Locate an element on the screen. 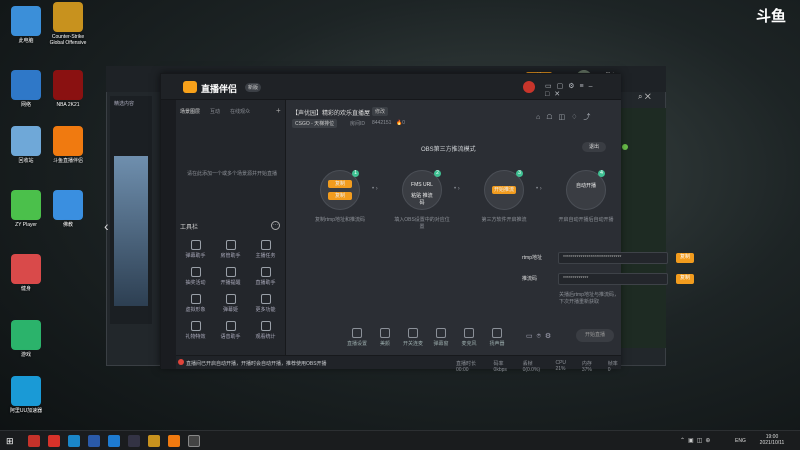  tool-item: 弹幕助手 is located at coordinates (195, 249).